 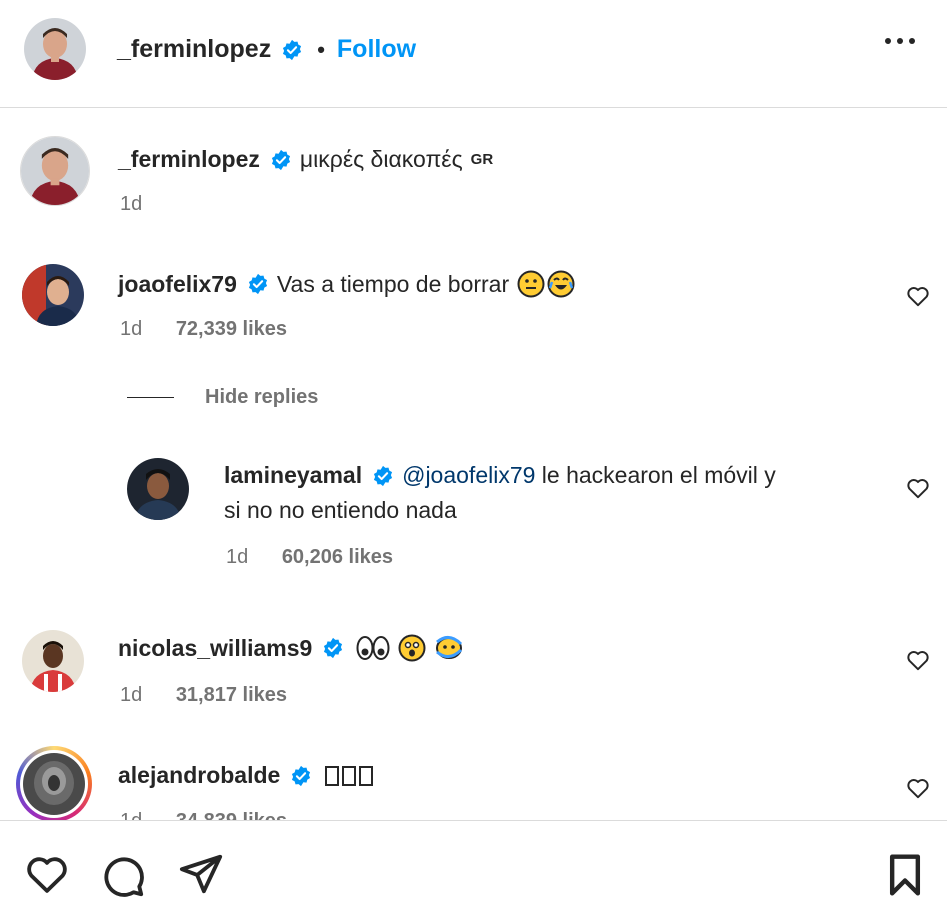 I want to click on header-user-row: _ferminlopez • Follow, so click(x=266, y=49).